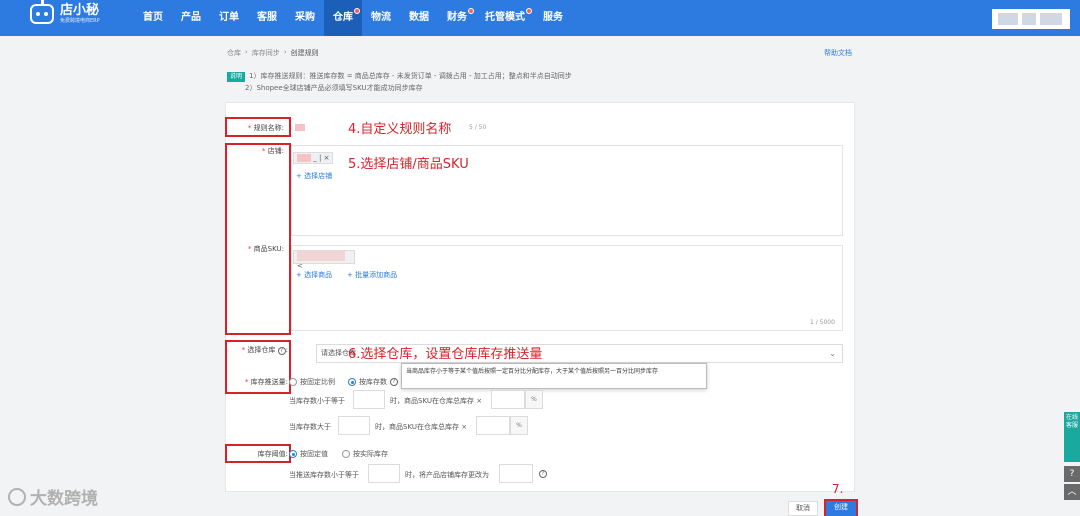  Describe the element at coordinates (394, 382) in the screenshot. I see `push-help-icon: ?` at that location.